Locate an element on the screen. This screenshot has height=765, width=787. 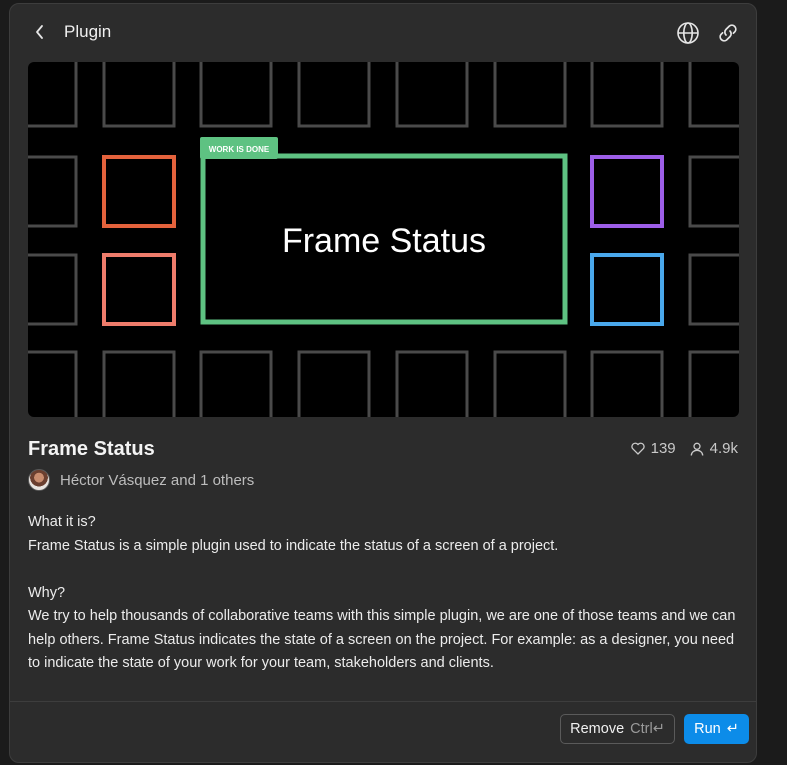
plugin-name: Frame Status is located at coordinates (91, 449).